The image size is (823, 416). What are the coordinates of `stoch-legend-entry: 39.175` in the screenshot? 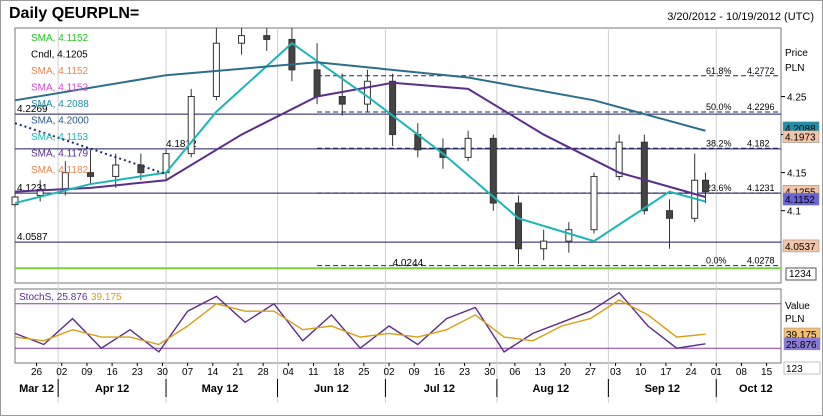 It's located at (106, 297).